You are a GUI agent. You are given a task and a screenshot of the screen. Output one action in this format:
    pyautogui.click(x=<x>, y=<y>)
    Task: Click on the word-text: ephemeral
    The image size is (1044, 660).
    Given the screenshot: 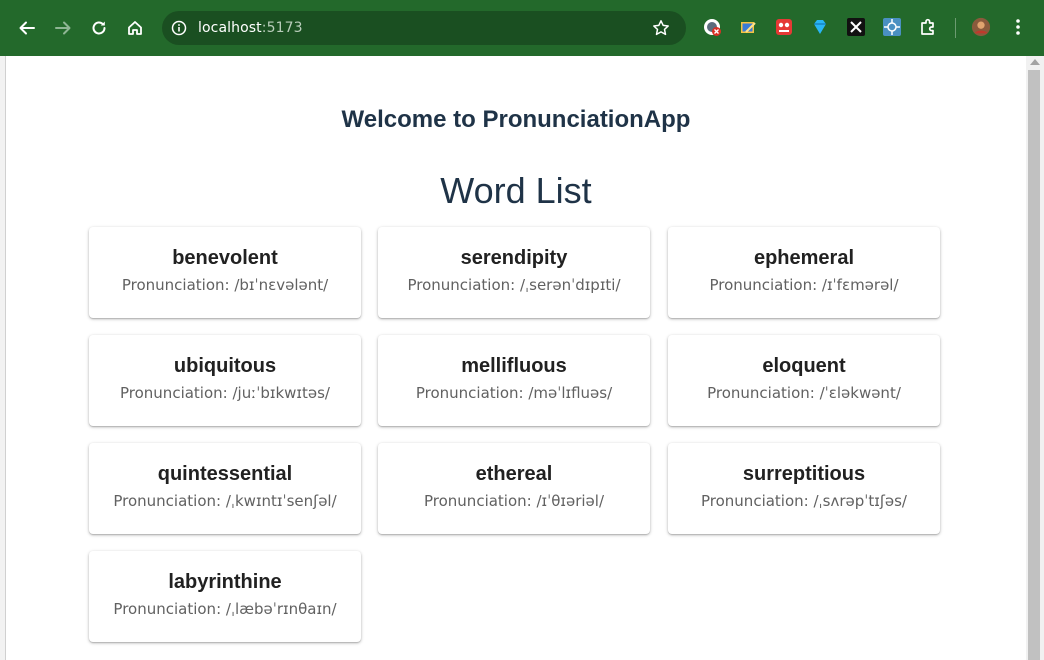 What is the action you would take?
    pyautogui.click(x=804, y=258)
    